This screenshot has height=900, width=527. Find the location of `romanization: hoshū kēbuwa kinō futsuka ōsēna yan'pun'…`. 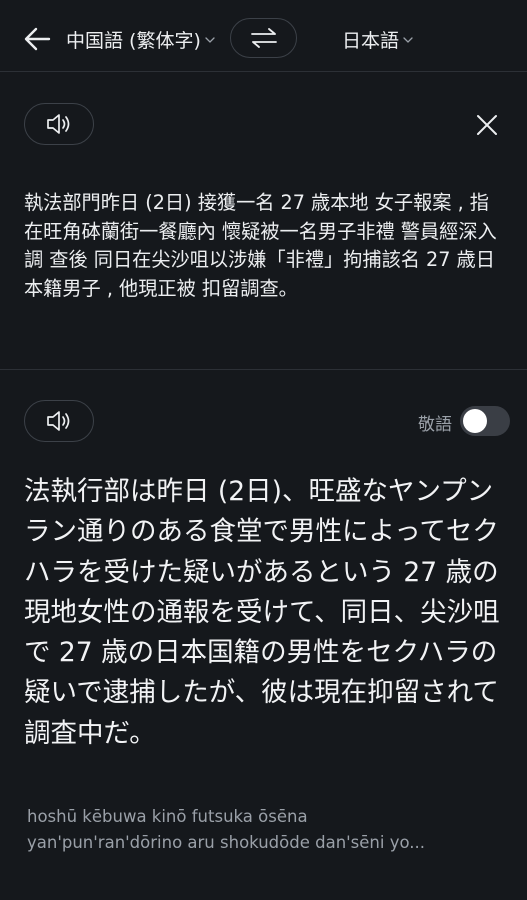

romanization: hoshū kēbuwa kinō futsuka ōsēna yan'pun'… is located at coordinates (264, 830).